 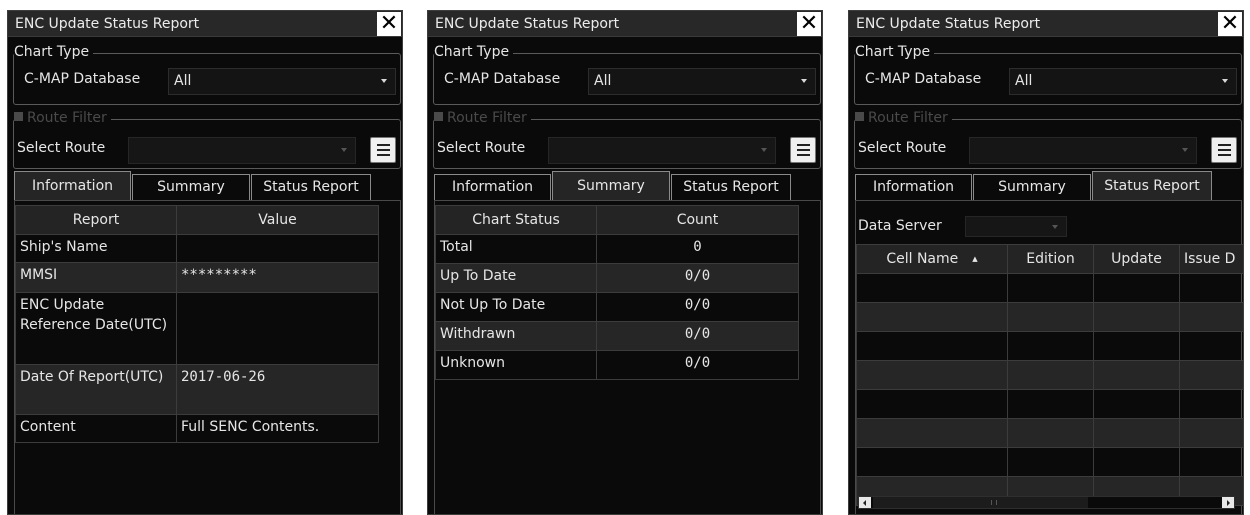 What do you see at coordinates (277, 328) in the screenshot?
I see `row-value` at bounding box center [277, 328].